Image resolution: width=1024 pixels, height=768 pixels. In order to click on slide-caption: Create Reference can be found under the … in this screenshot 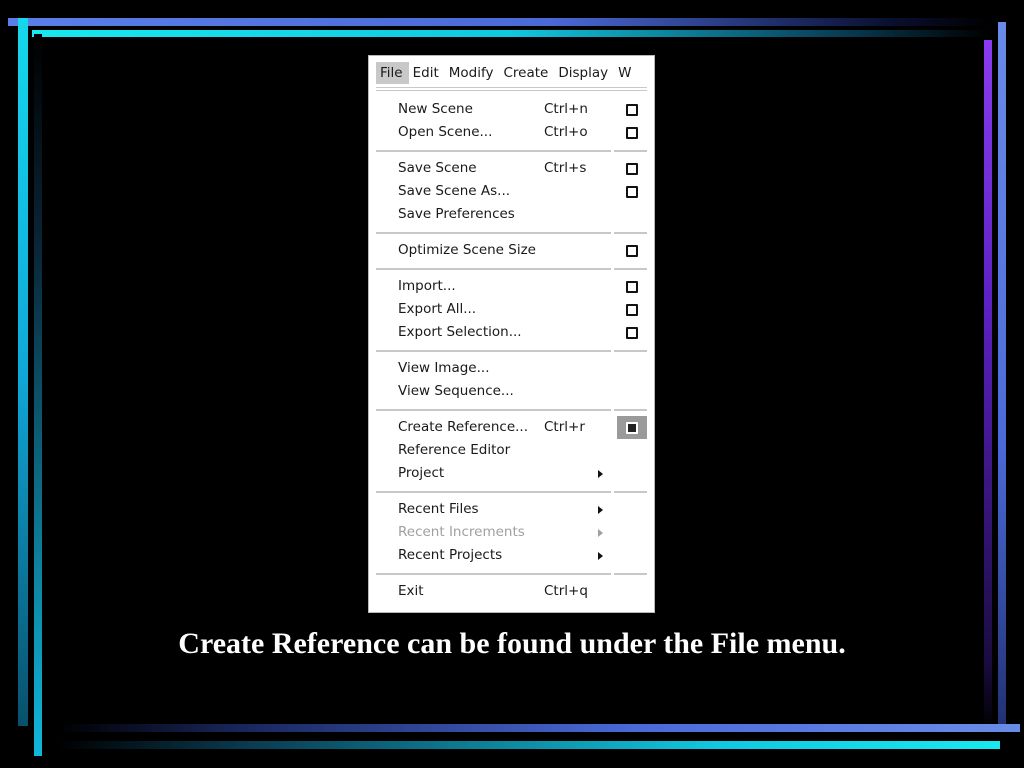, I will do `click(512, 643)`.